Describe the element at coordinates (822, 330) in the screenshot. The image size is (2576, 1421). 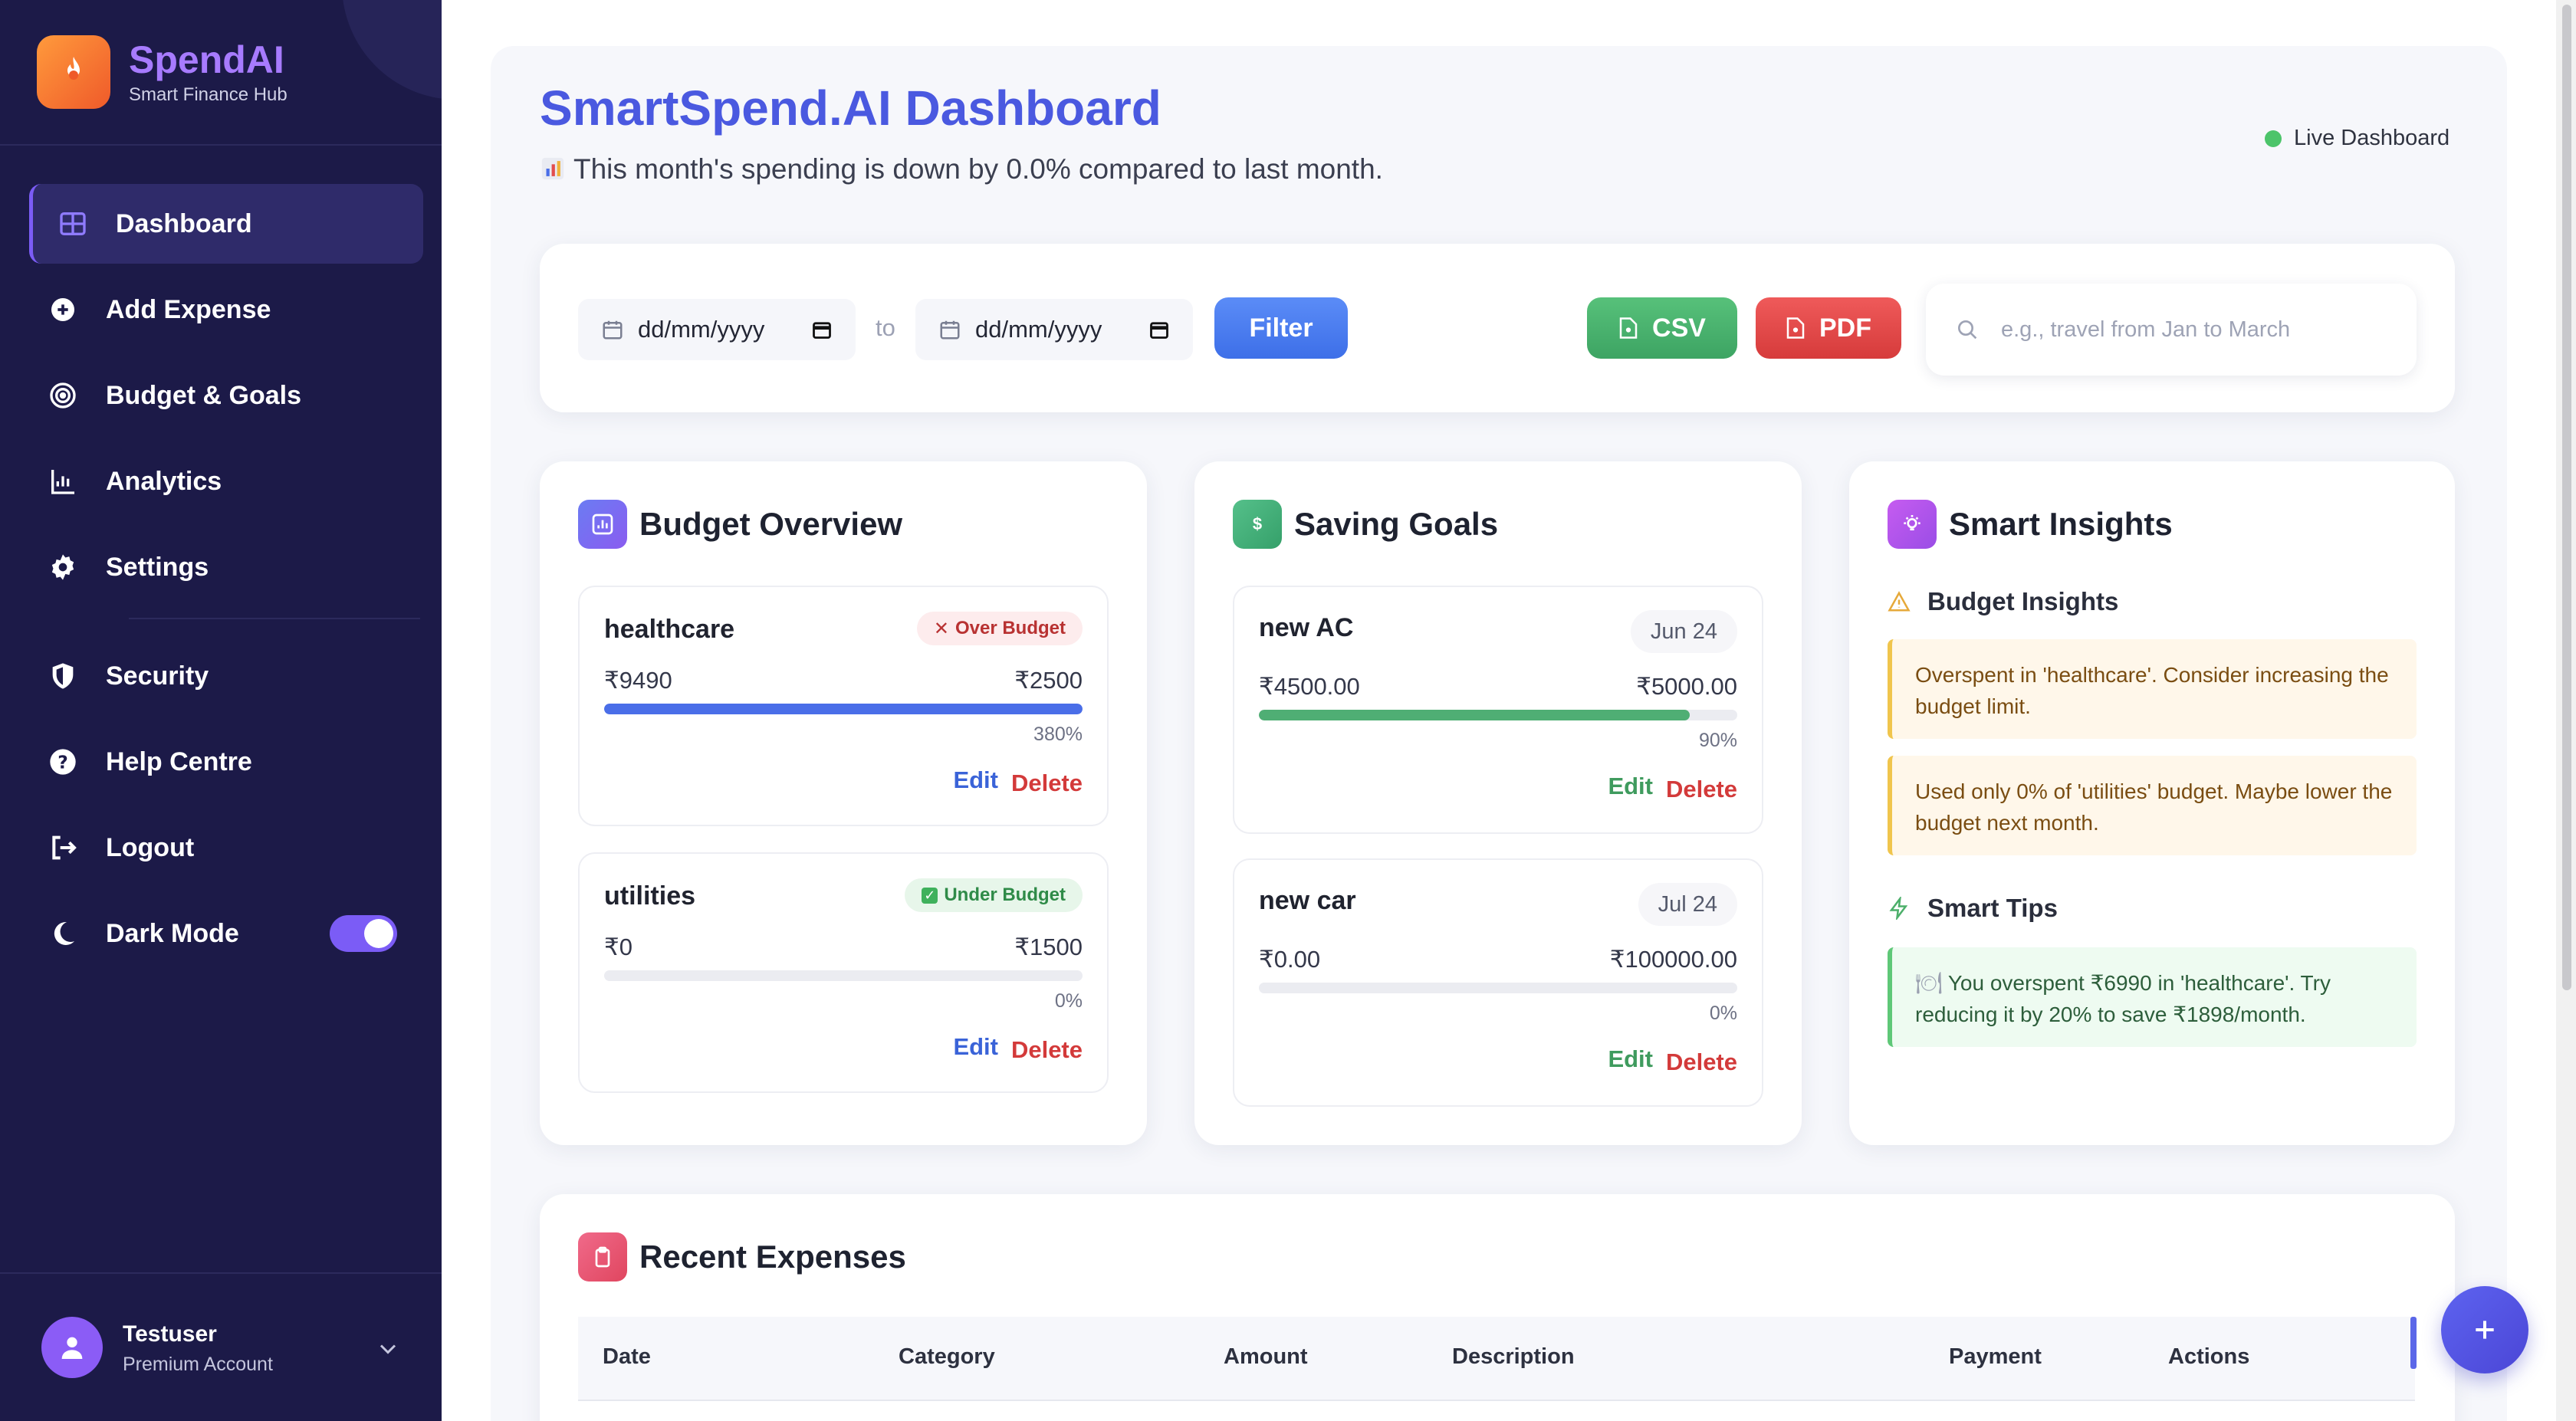
I see `calendar-picker-icon` at that location.